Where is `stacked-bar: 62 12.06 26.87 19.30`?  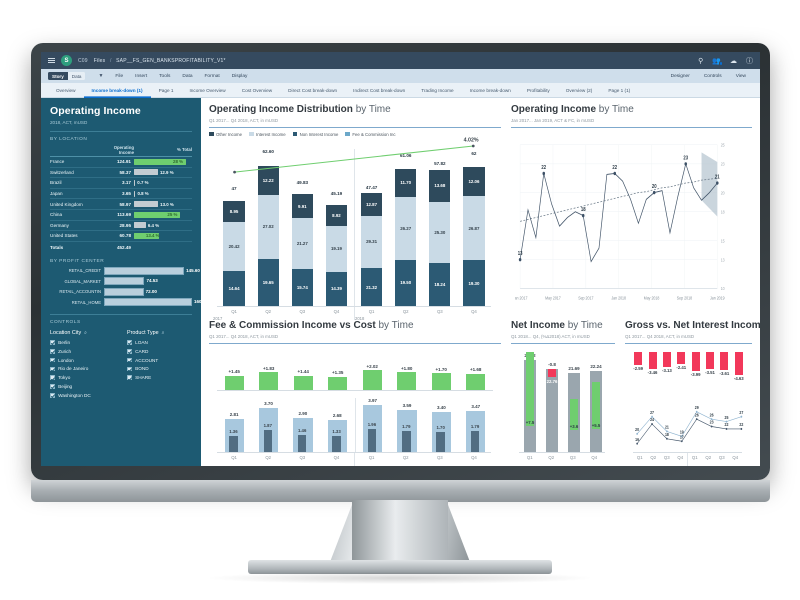 stacked-bar: 62 12.06 26.87 19.30 is located at coordinates (474, 228).